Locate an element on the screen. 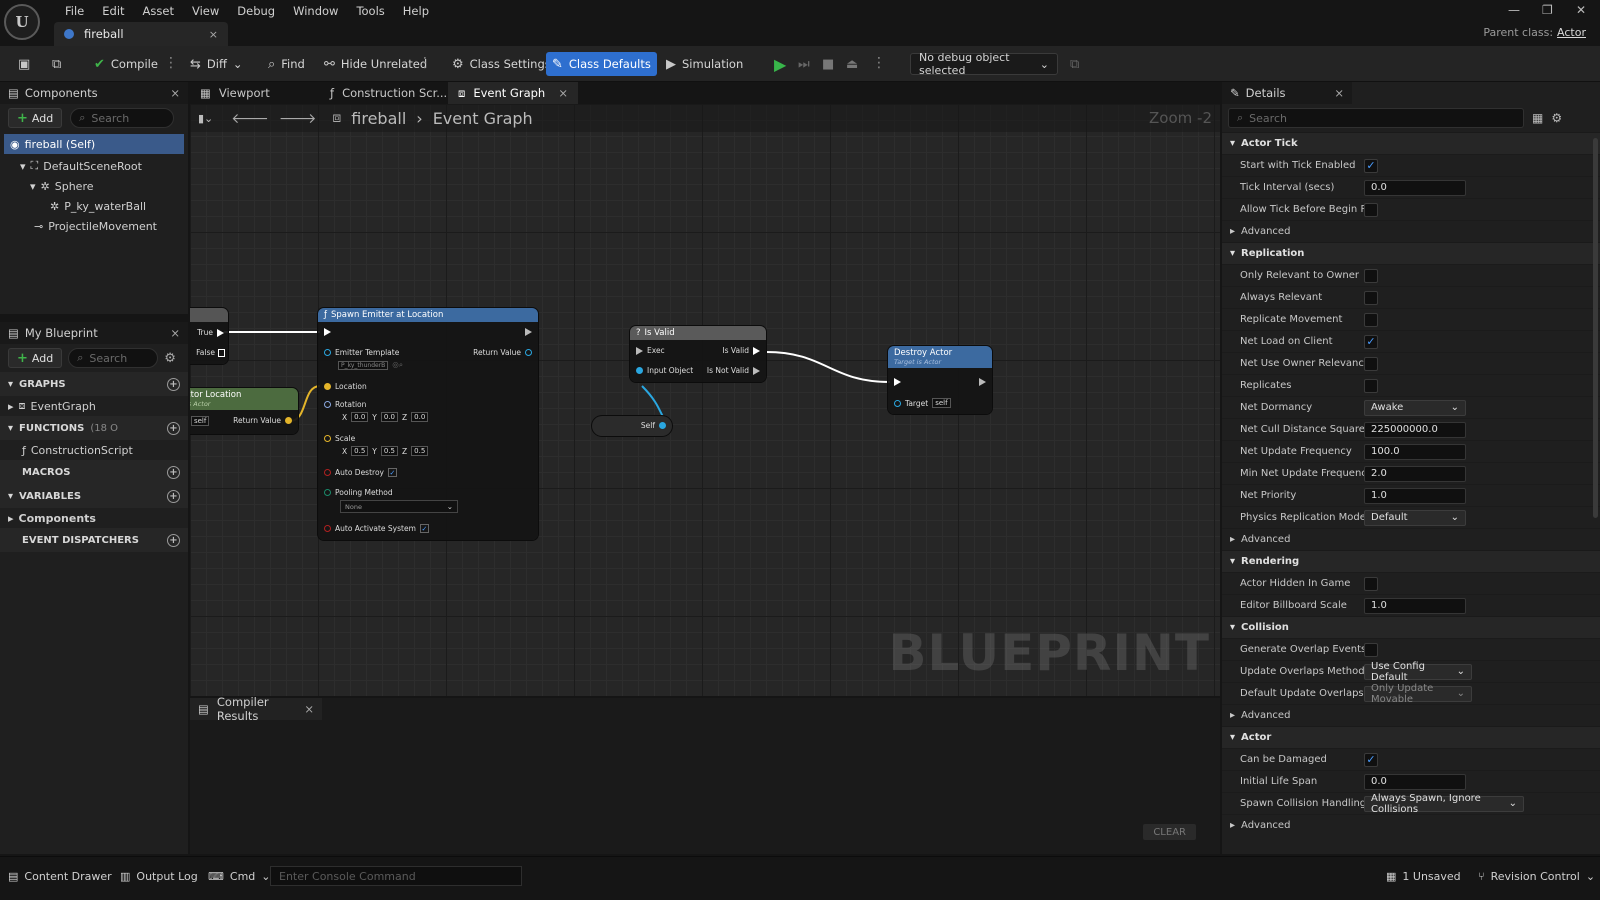  eject-button: ⏏ is located at coordinates (852, 64).